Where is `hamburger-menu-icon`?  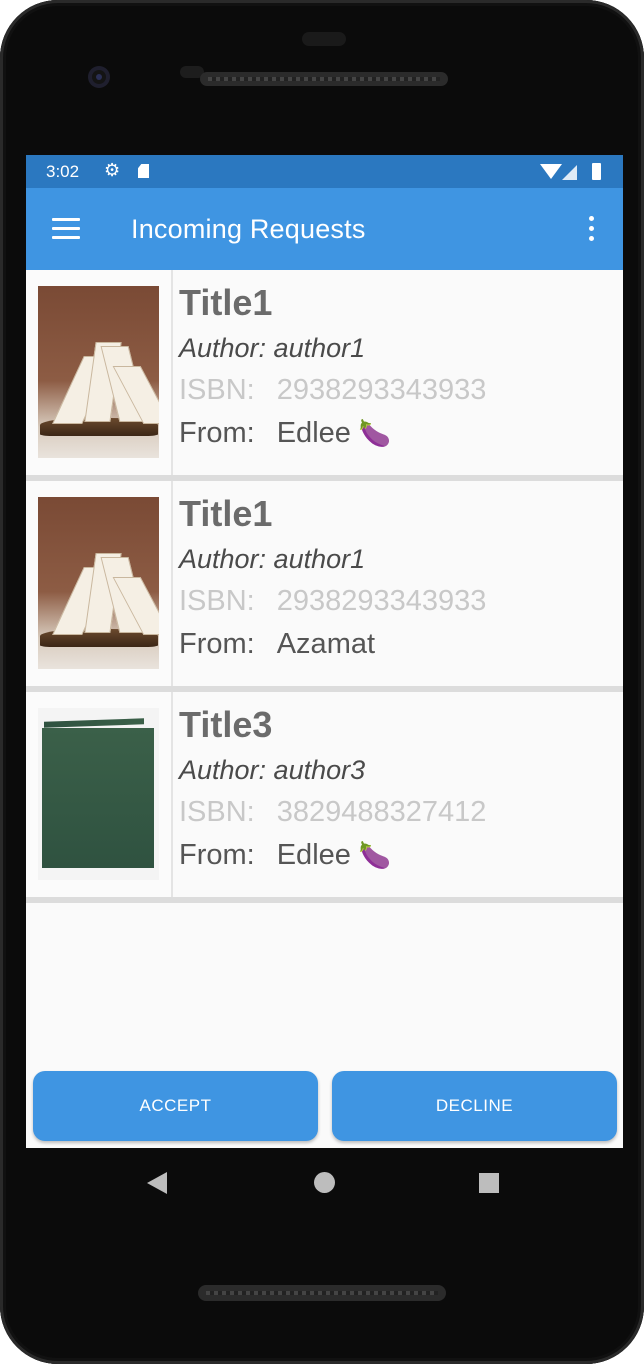 hamburger-menu-icon is located at coordinates (66, 229).